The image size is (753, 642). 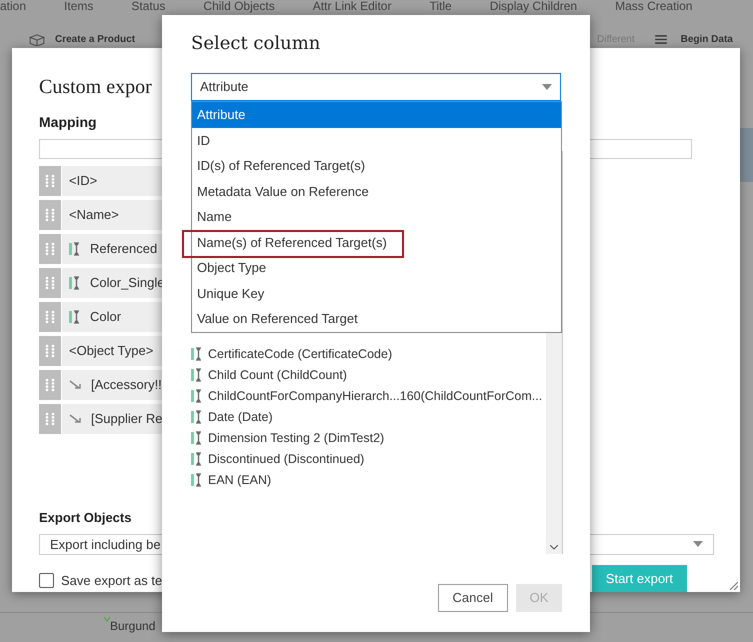 What do you see at coordinates (46, 580) in the screenshot?
I see `checkbox` at bounding box center [46, 580].